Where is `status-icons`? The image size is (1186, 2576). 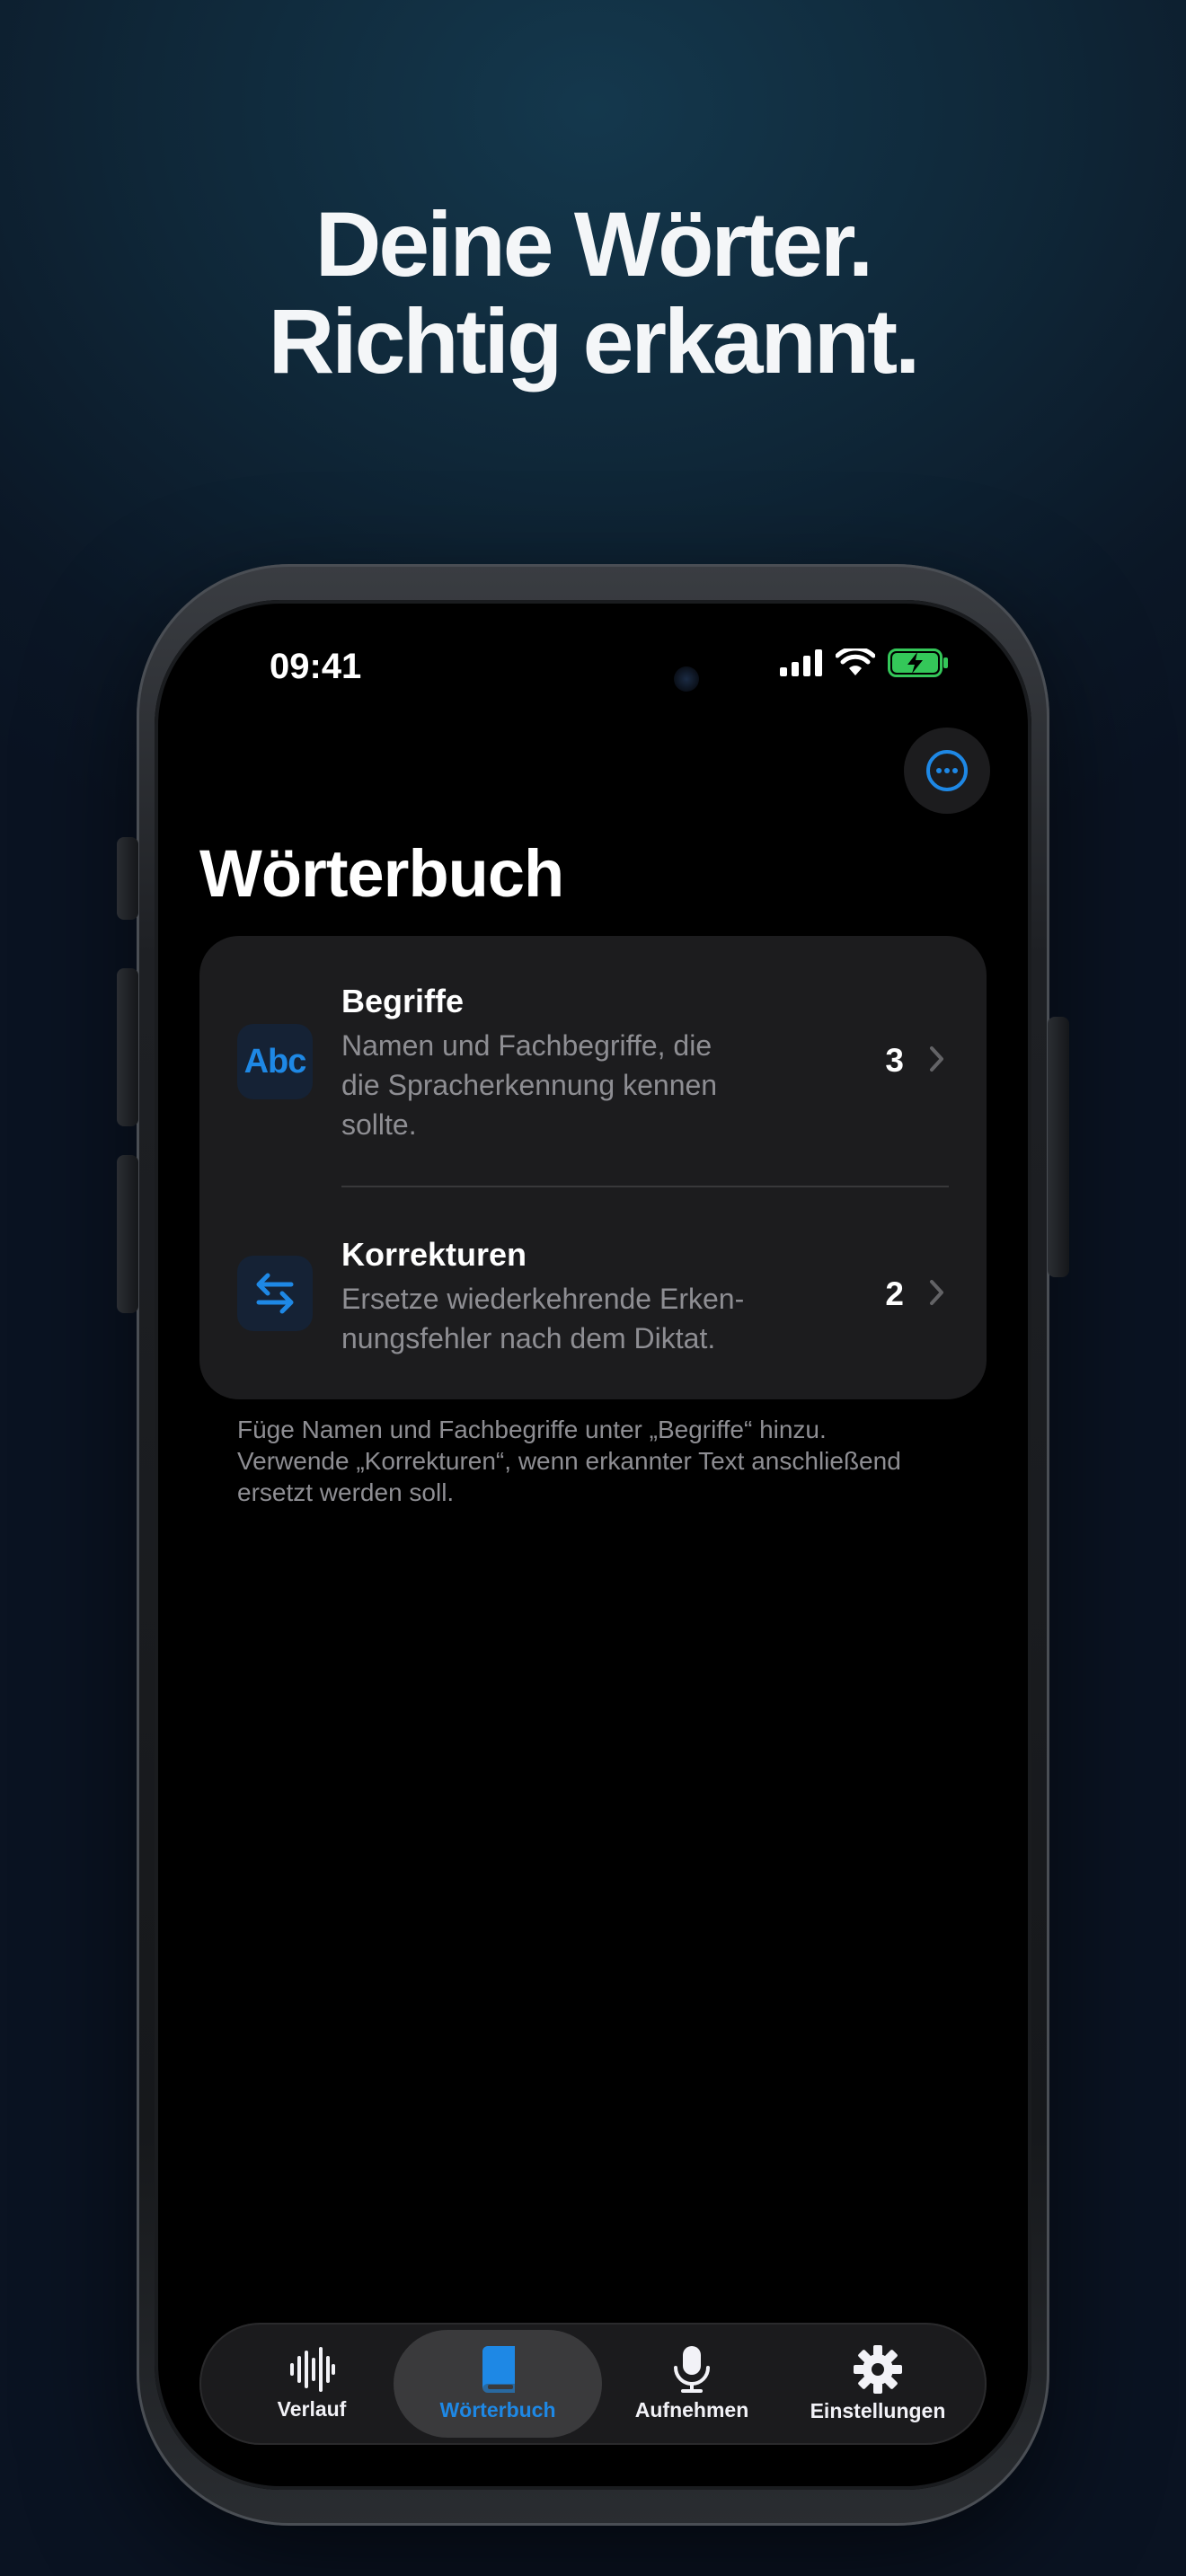
status-icons is located at coordinates (864, 662).